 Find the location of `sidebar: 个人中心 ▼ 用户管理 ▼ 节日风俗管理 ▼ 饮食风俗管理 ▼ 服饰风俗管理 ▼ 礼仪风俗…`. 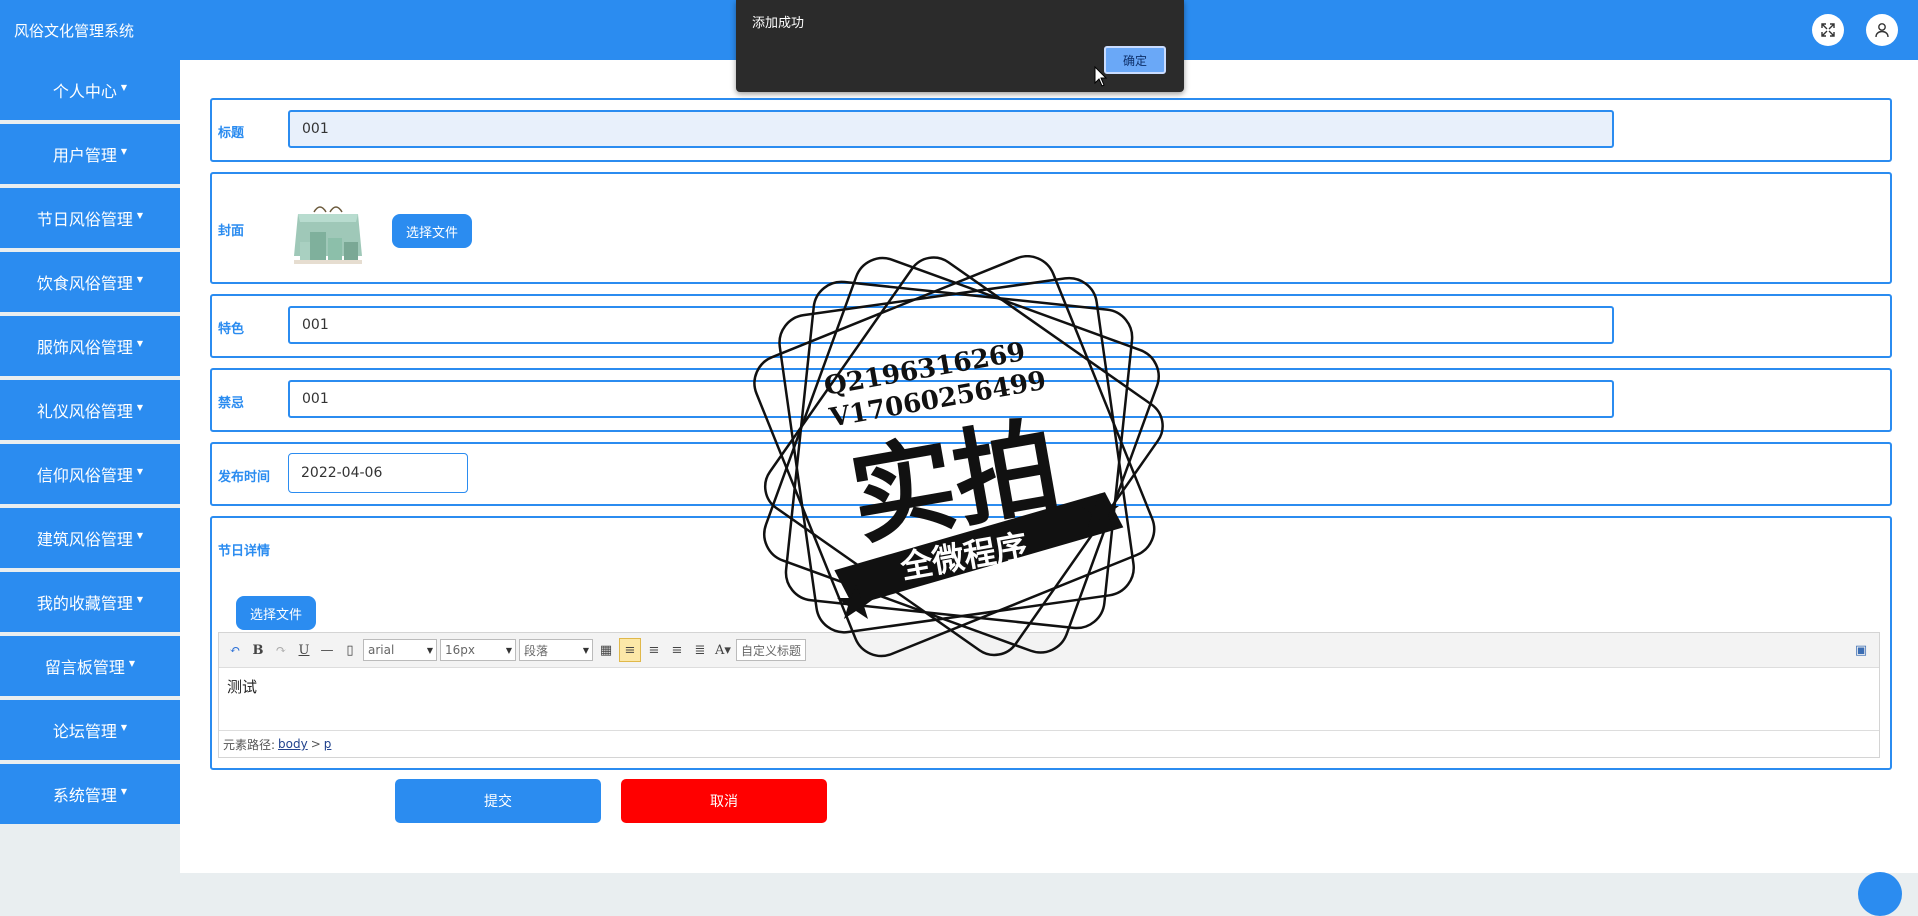

sidebar: 个人中心 ▼ 用户管理 ▼ 节日风俗管理 ▼ 饮食风俗管理 ▼ 服饰风俗管理 ▼ 礼仪风俗… is located at coordinates (90, 444).